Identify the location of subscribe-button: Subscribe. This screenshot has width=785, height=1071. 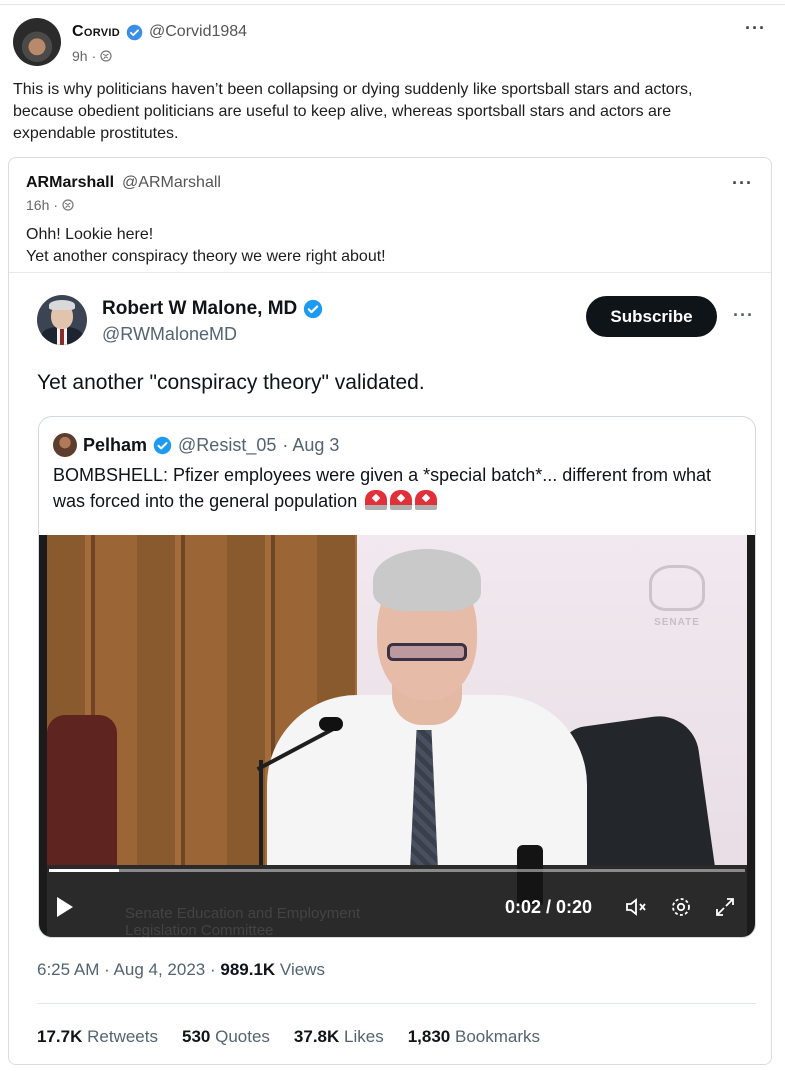
(651, 316).